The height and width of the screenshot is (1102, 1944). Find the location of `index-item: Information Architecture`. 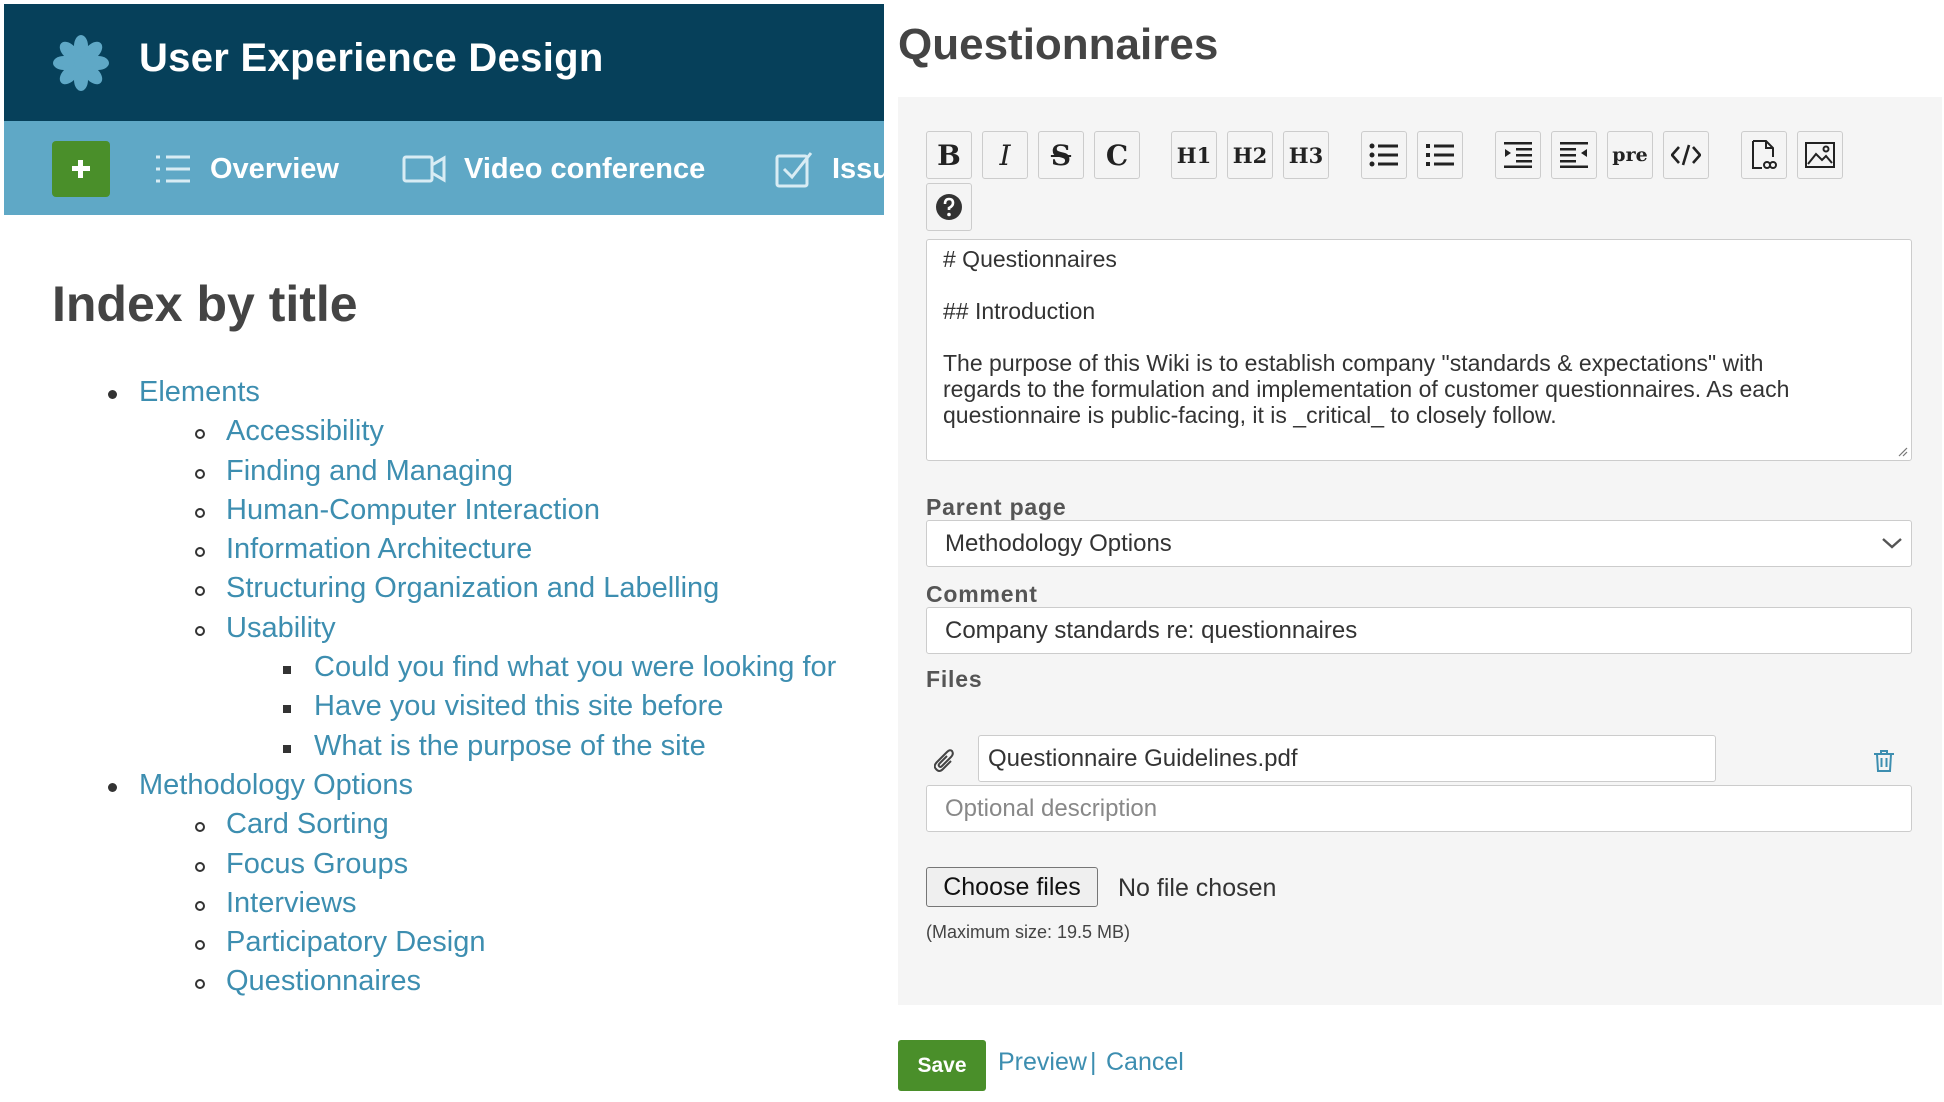

index-item: Information Architecture is located at coordinates (442, 548).